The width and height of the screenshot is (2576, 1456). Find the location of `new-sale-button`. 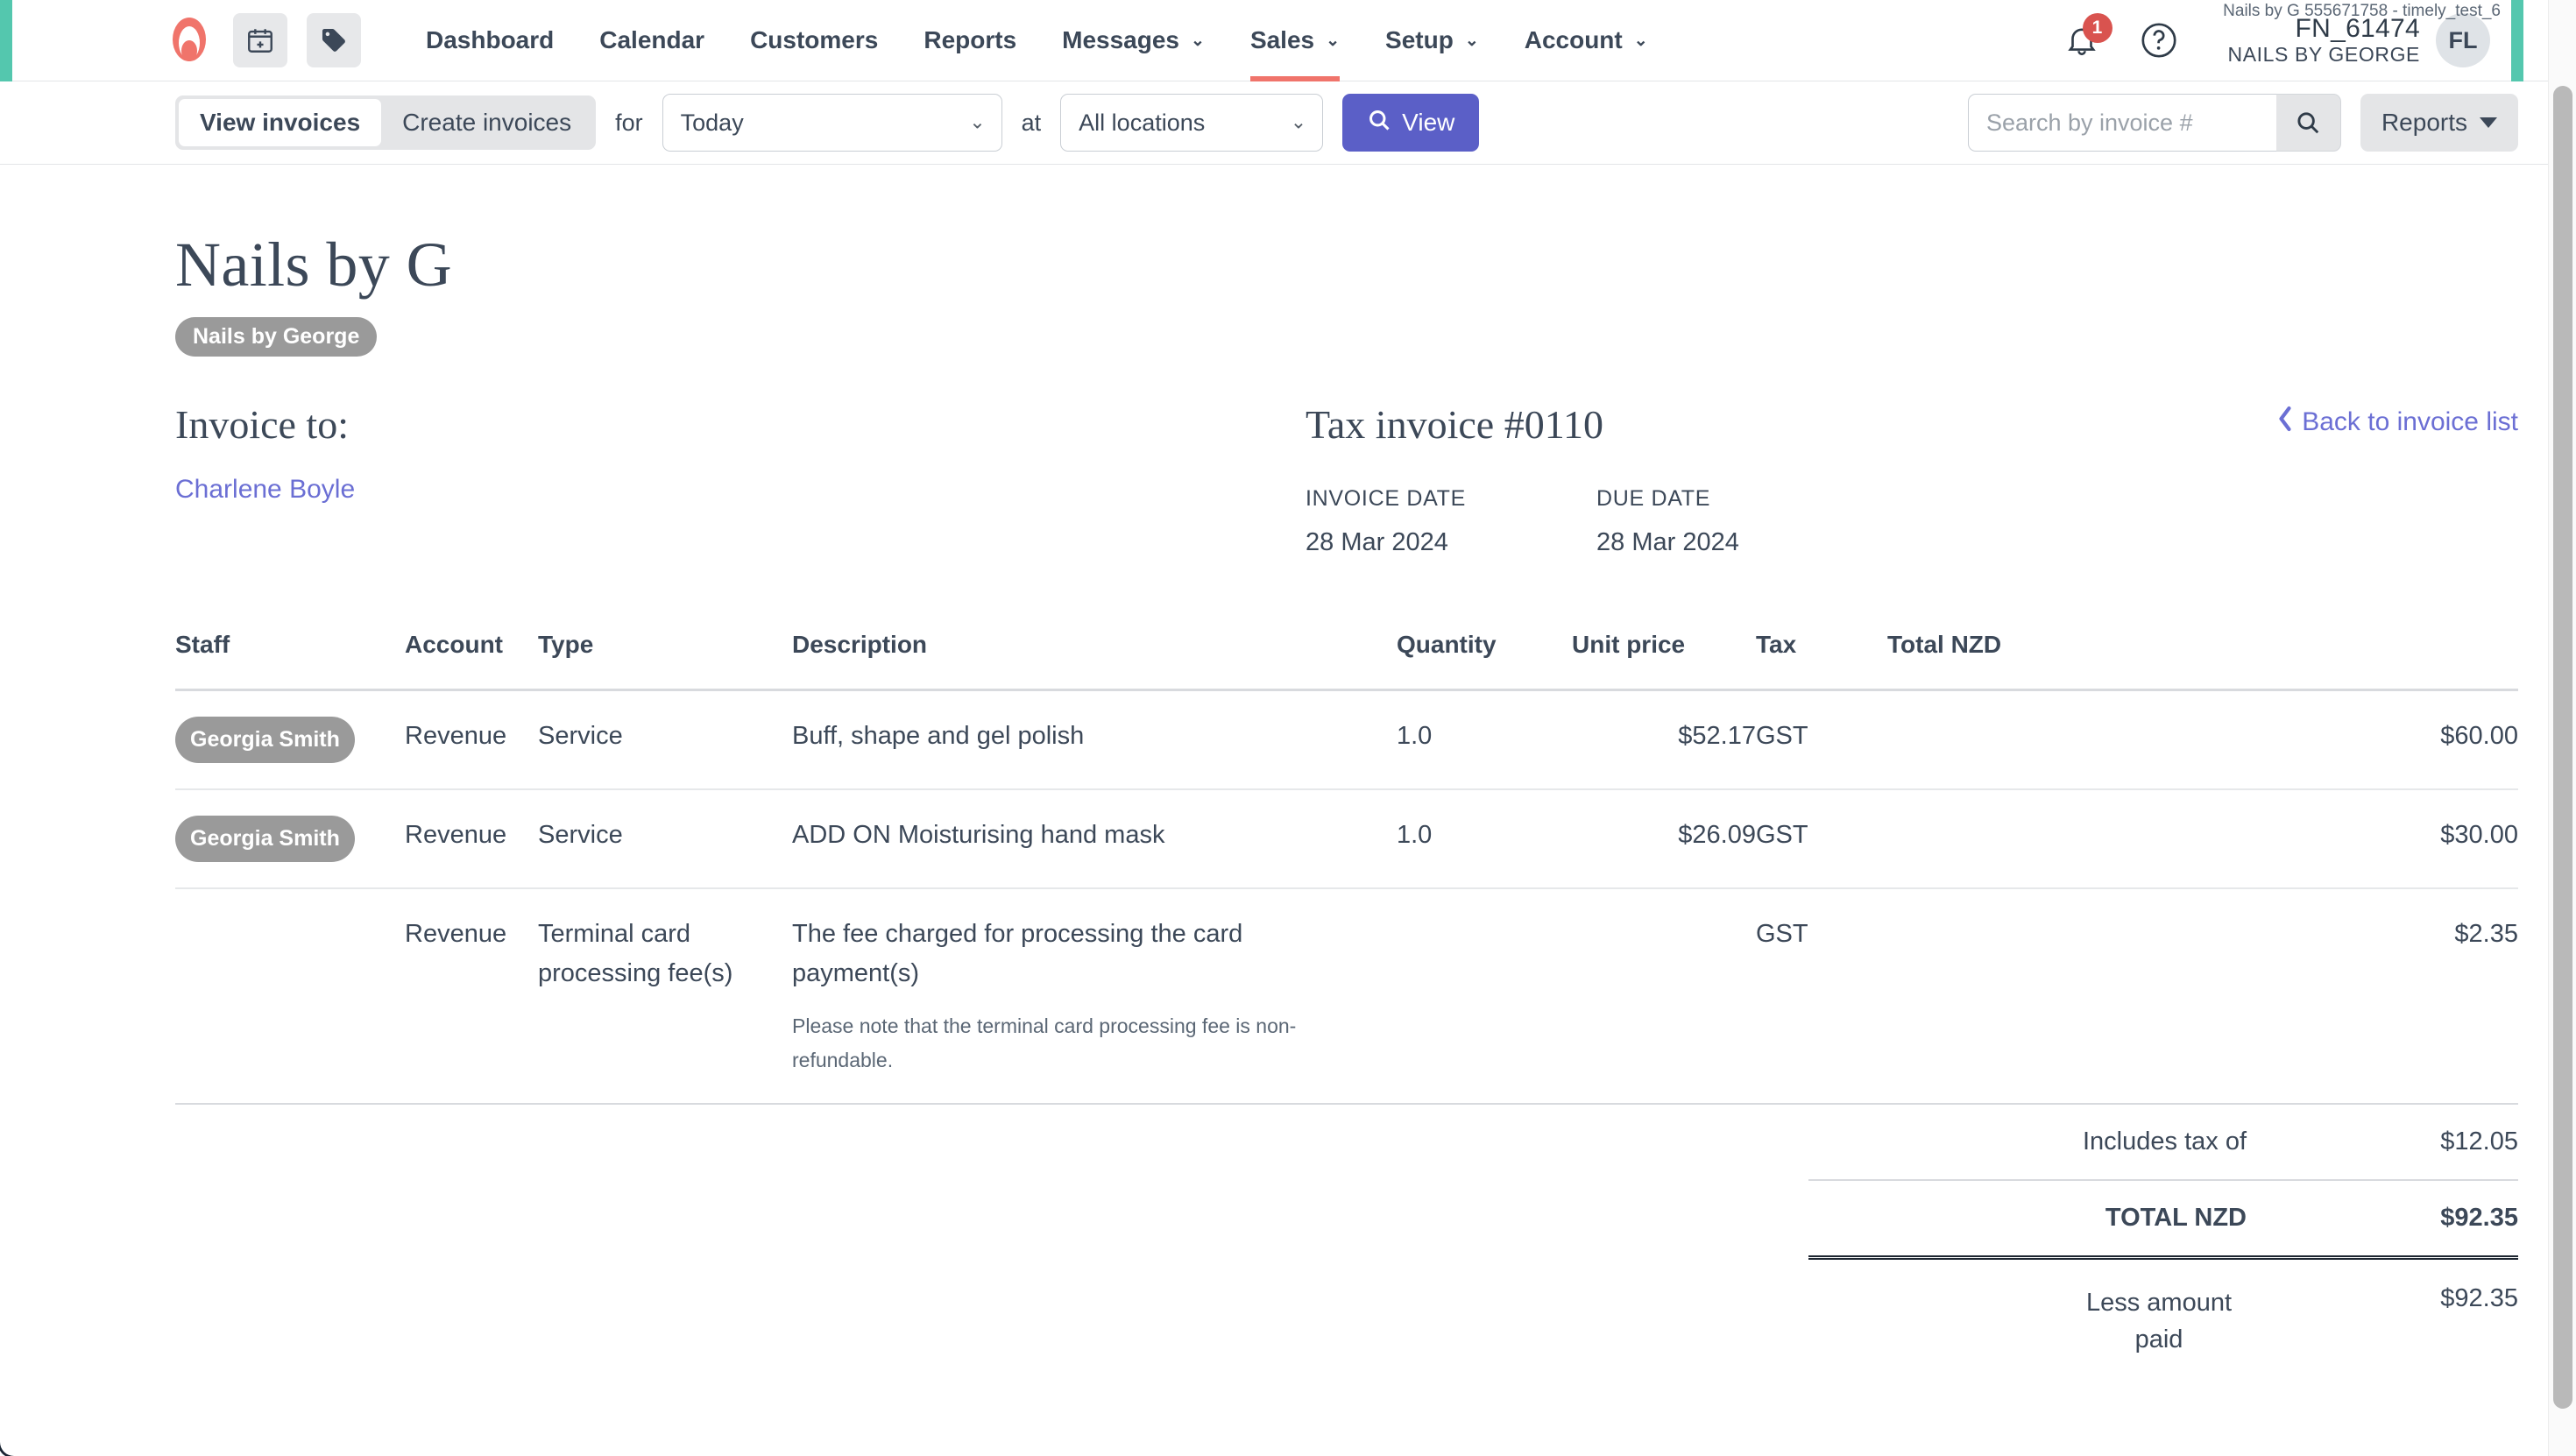

new-sale-button is located at coordinates (334, 40).